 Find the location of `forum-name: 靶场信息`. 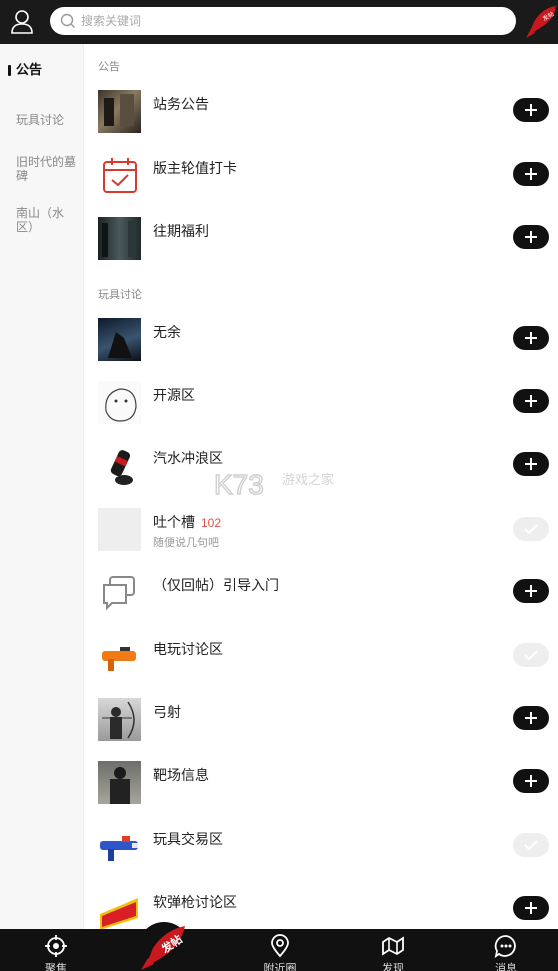

forum-name: 靶场信息 is located at coordinates (181, 775).